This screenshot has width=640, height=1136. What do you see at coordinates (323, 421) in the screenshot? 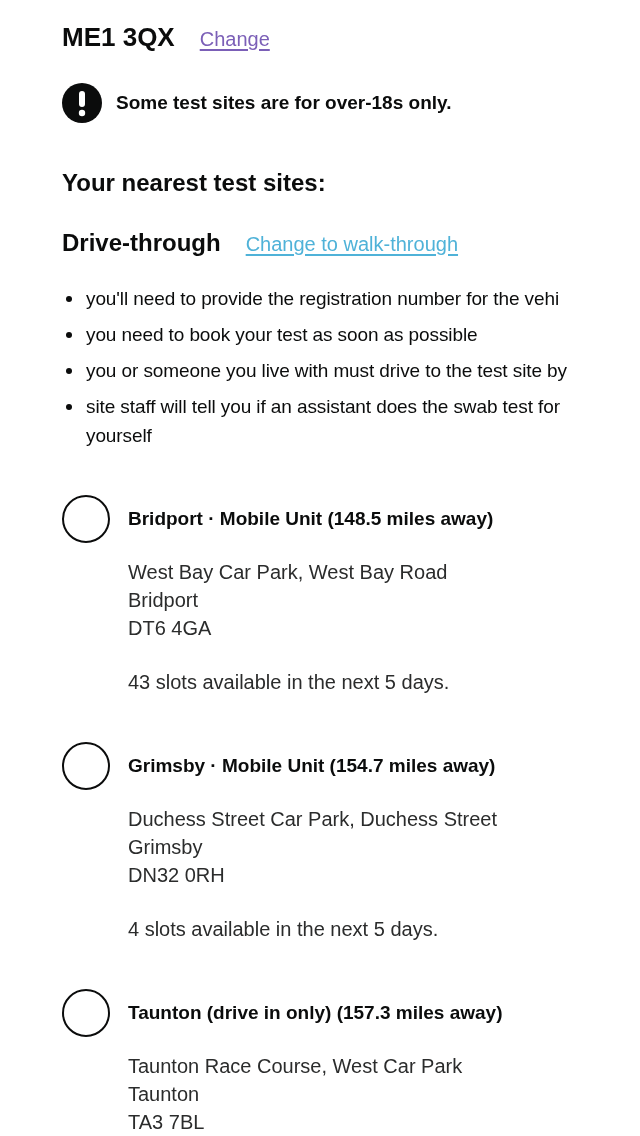
I see `list-item-text: site staff will tell you if an assistant does the swab test for yourself` at bounding box center [323, 421].